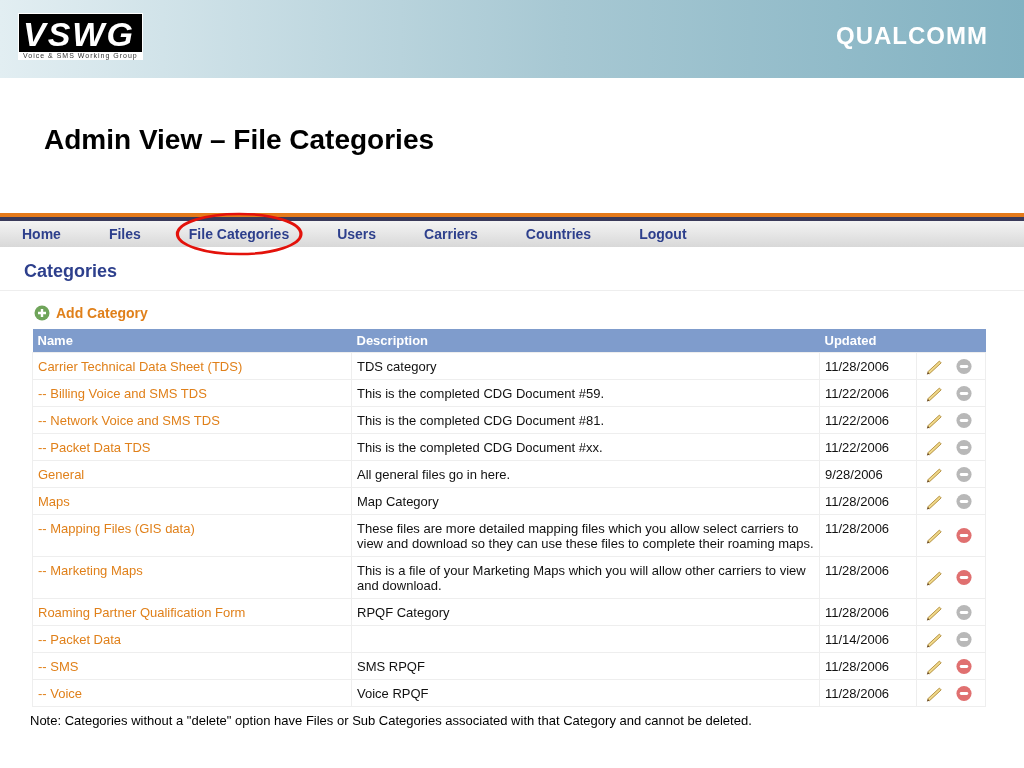 Image resolution: width=1024 pixels, height=768 pixels. What do you see at coordinates (857, 639) in the screenshot?
I see `table-cell: 11/14/2006` at bounding box center [857, 639].